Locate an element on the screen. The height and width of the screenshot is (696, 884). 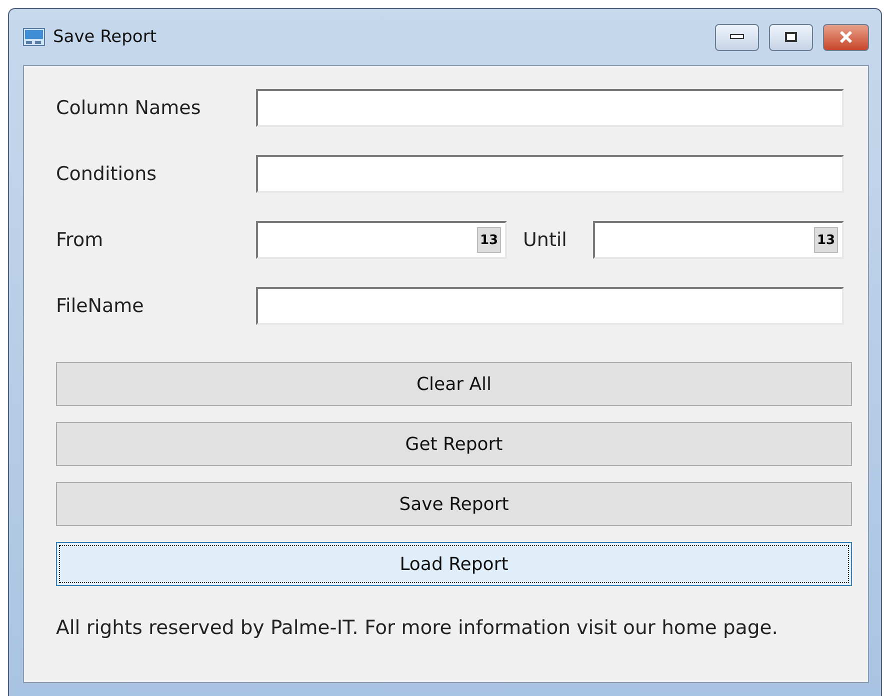
minimize-icon is located at coordinates (737, 37).